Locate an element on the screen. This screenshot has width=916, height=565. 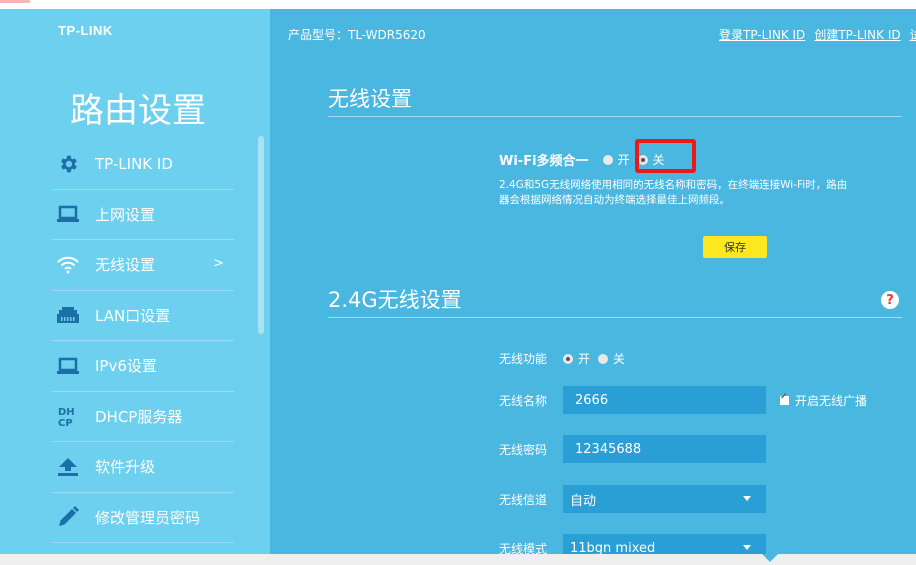
sidebar-item-tplink-id: TP-LINK ID is located at coordinates (143, 164).